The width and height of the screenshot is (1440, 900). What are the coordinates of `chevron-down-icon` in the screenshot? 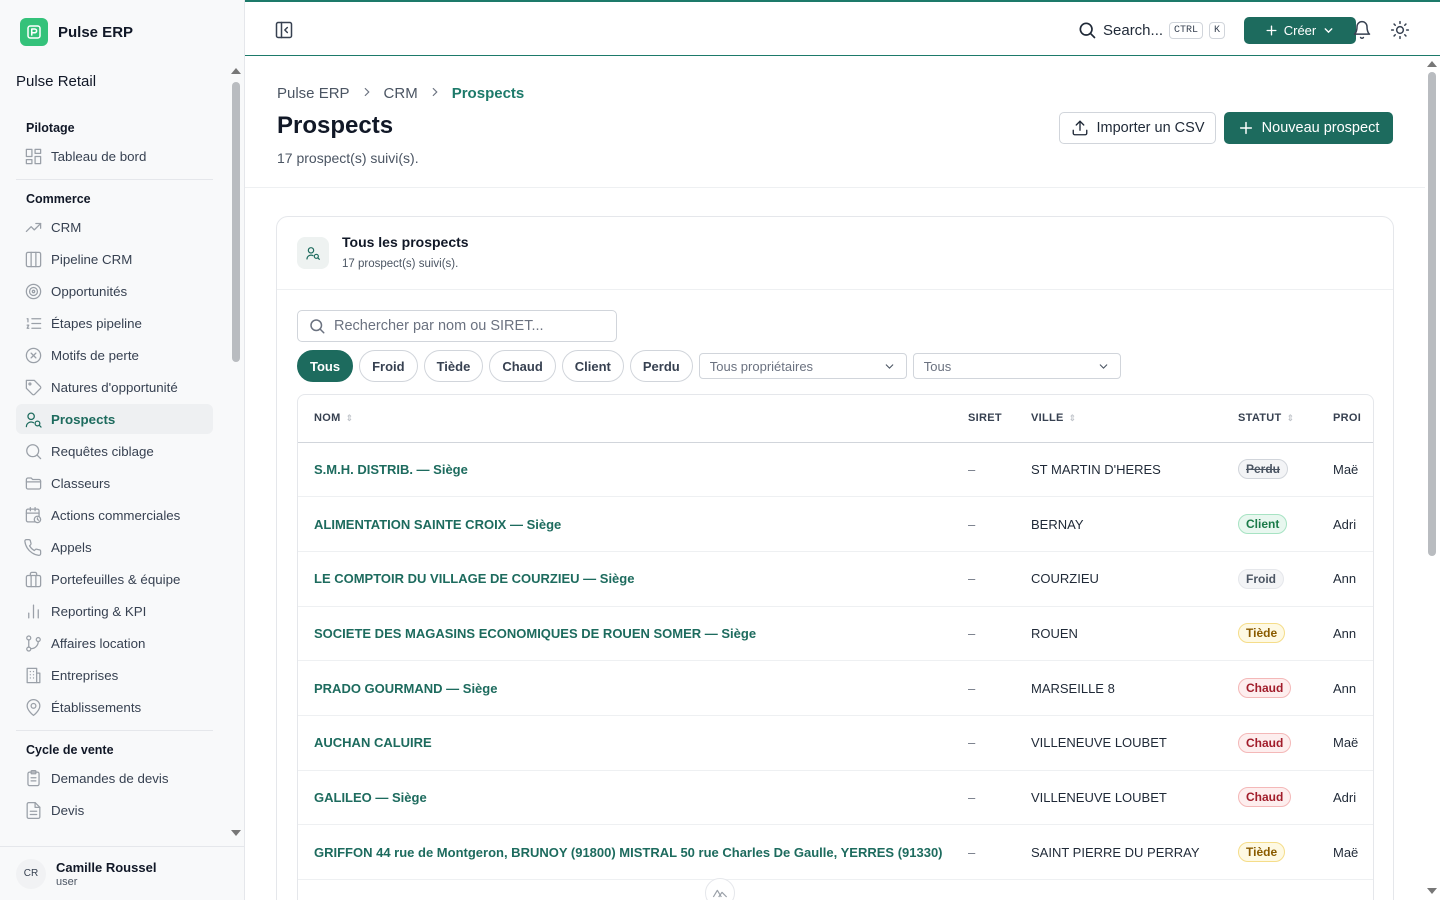 It's located at (1328, 31).